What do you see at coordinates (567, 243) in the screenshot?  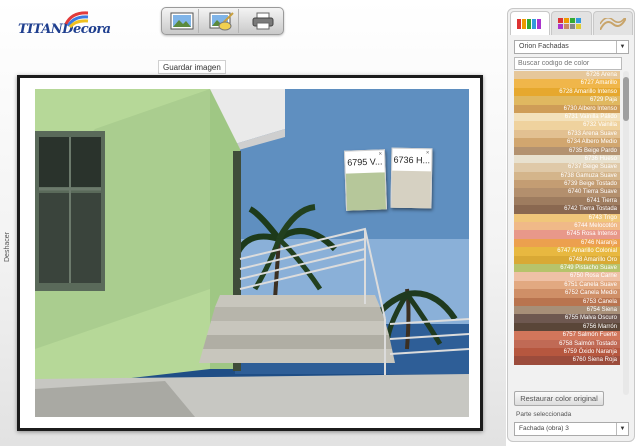 I see `color-list-item: 6746 Naranja` at bounding box center [567, 243].